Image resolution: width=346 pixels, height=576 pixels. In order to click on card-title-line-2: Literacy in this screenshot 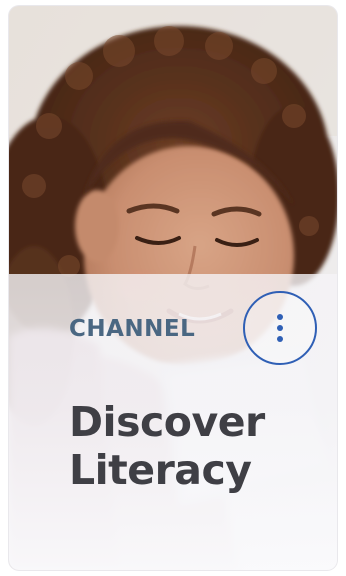, I will do `click(160, 470)`.